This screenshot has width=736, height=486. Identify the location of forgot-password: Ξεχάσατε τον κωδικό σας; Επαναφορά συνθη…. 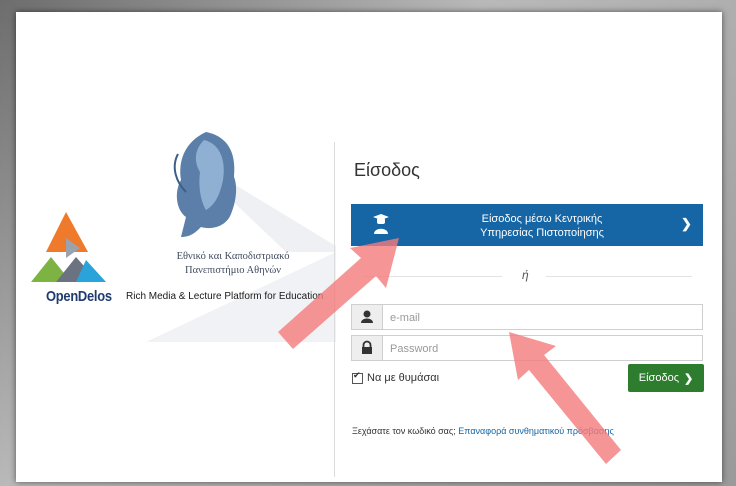
(483, 431).